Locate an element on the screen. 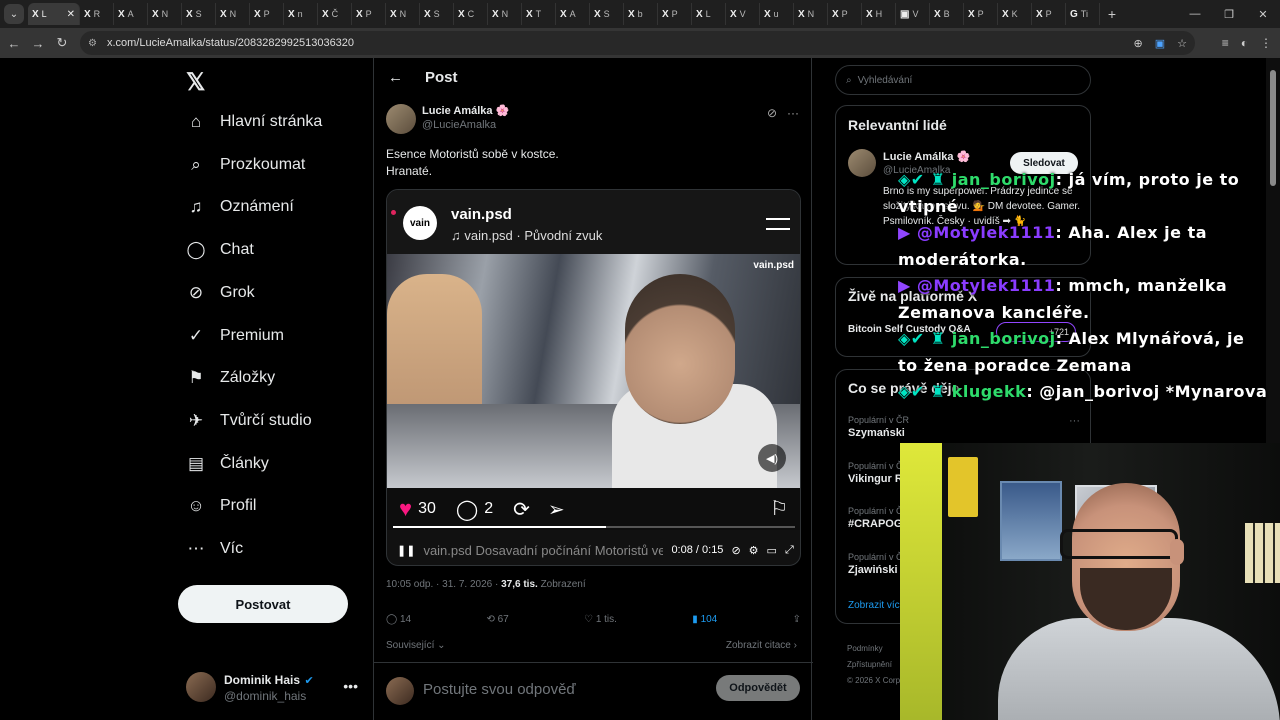  restore-icon: ❐ is located at coordinates (1229, 14).